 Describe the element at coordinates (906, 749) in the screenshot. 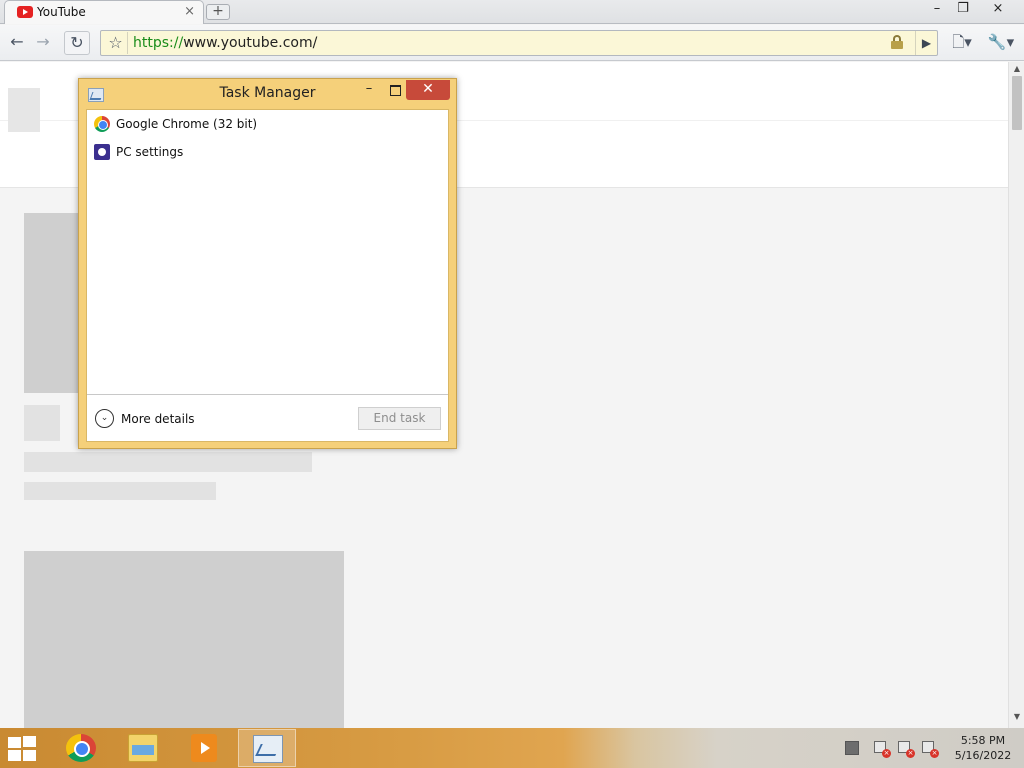

I see `network-icon: ×` at that location.